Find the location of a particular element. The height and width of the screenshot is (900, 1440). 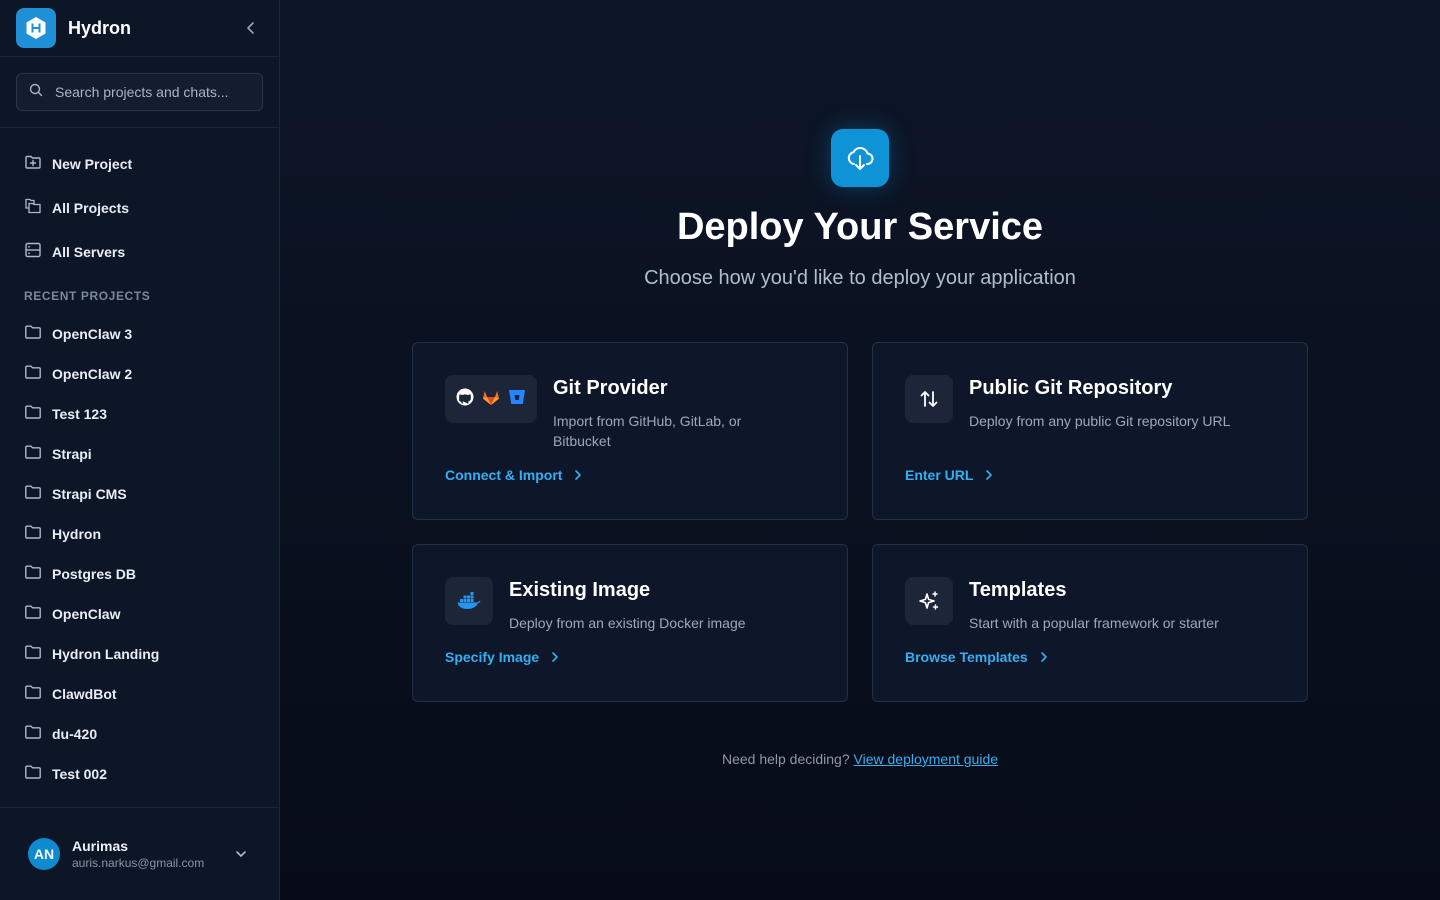

project-label: OpenClaw 3 is located at coordinates (92, 334).